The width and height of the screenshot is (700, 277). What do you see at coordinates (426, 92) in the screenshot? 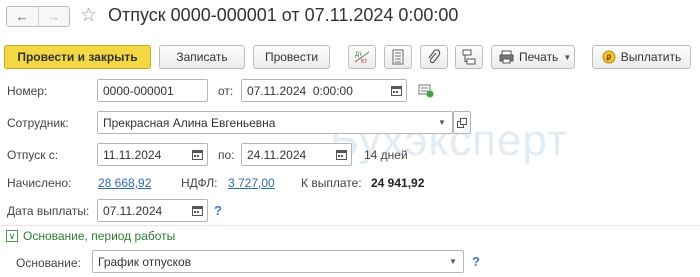
I see `document-status-icon` at bounding box center [426, 92].